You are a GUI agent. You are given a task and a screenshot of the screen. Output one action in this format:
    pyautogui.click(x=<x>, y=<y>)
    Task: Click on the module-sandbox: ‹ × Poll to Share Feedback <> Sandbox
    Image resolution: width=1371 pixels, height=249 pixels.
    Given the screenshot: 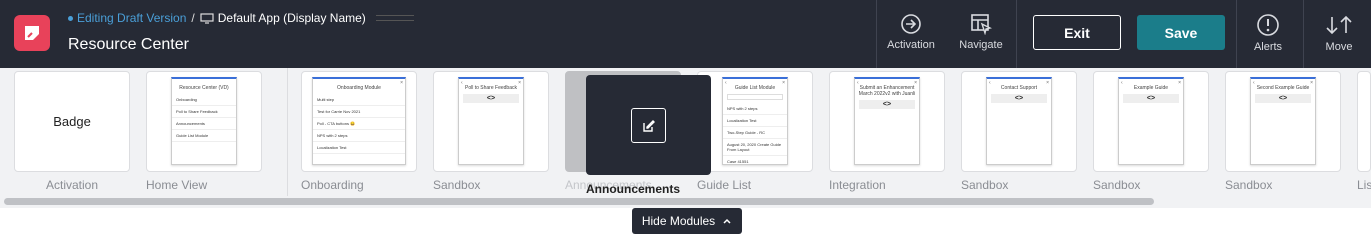 What is the action you would take?
    pyautogui.click(x=491, y=132)
    